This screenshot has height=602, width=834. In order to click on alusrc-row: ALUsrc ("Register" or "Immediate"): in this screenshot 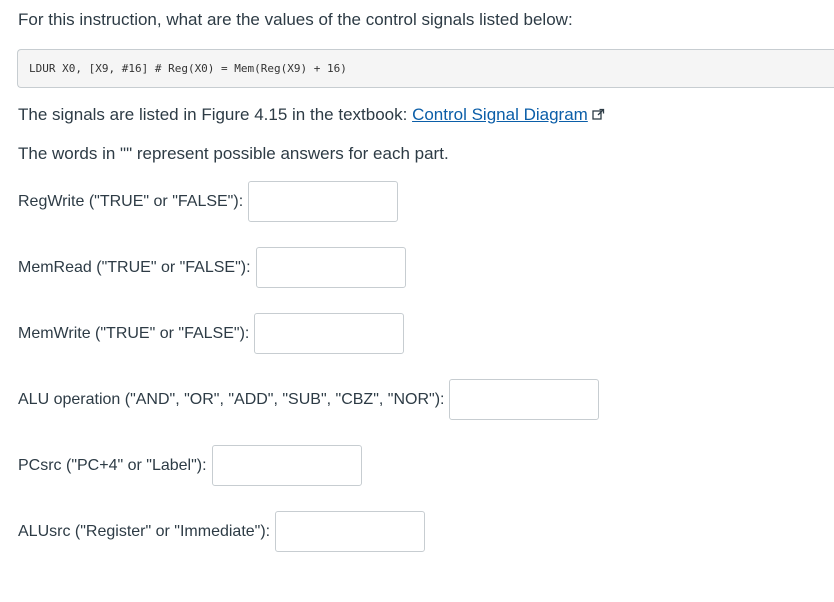, I will do `click(222, 531)`.